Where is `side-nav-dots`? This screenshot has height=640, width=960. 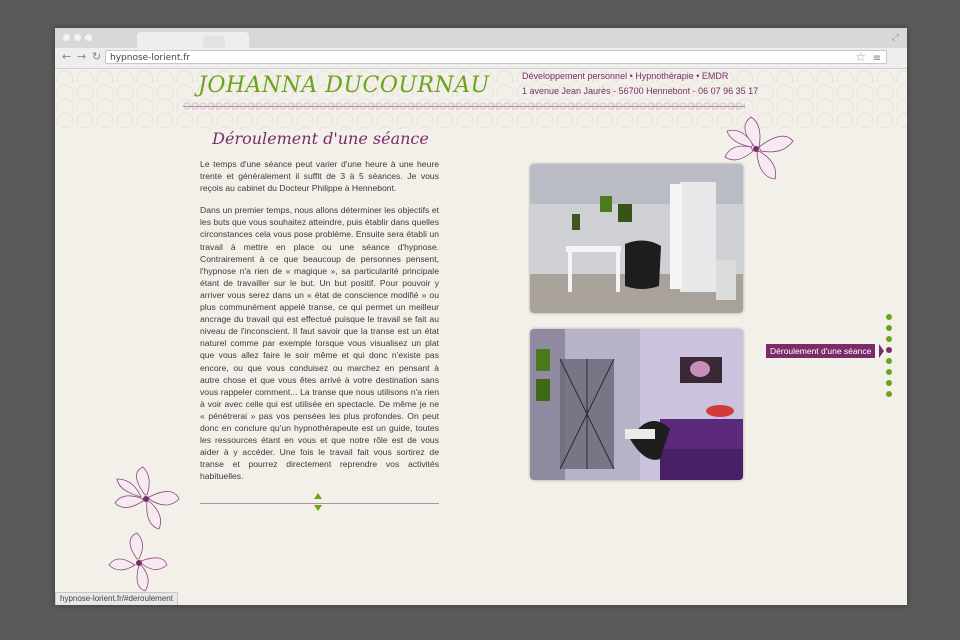
side-nav-dots is located at coordinates (890, 358).